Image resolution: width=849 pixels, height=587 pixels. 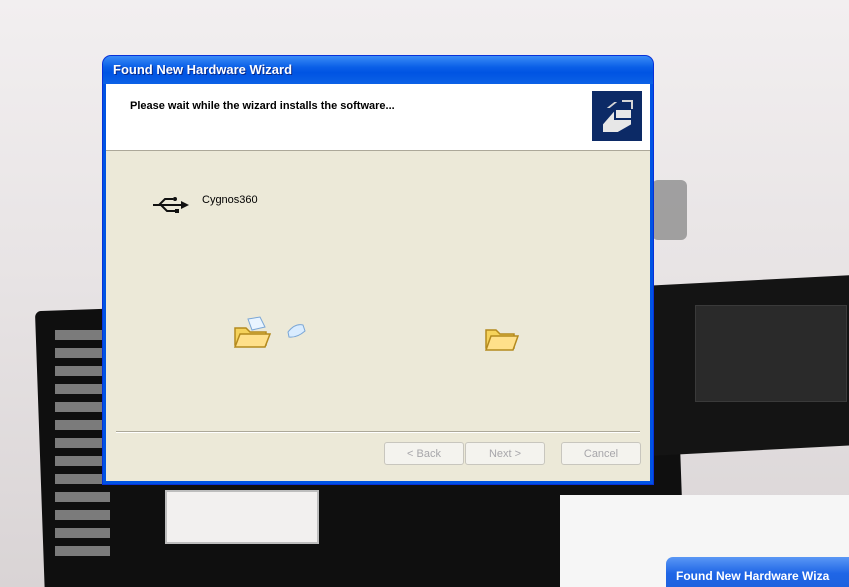 What do you see at coordinates (669, 210) in the screenshot?
I see `gray-object` at bounding box center [669, 210].